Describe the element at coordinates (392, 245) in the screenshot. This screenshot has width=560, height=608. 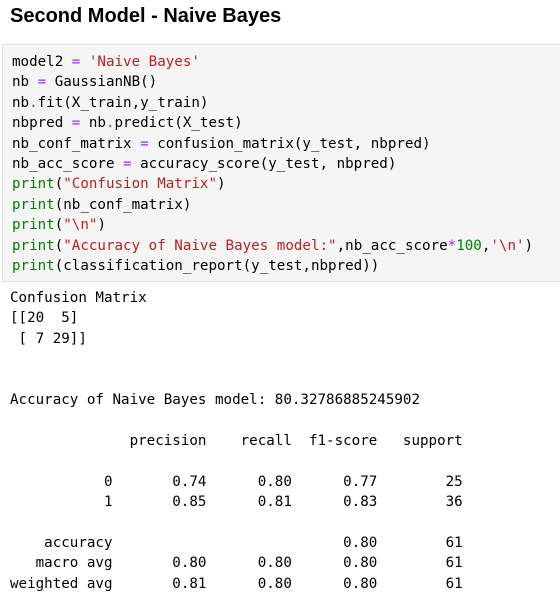
I see `code-token: ,nb_acc_score` at that location.